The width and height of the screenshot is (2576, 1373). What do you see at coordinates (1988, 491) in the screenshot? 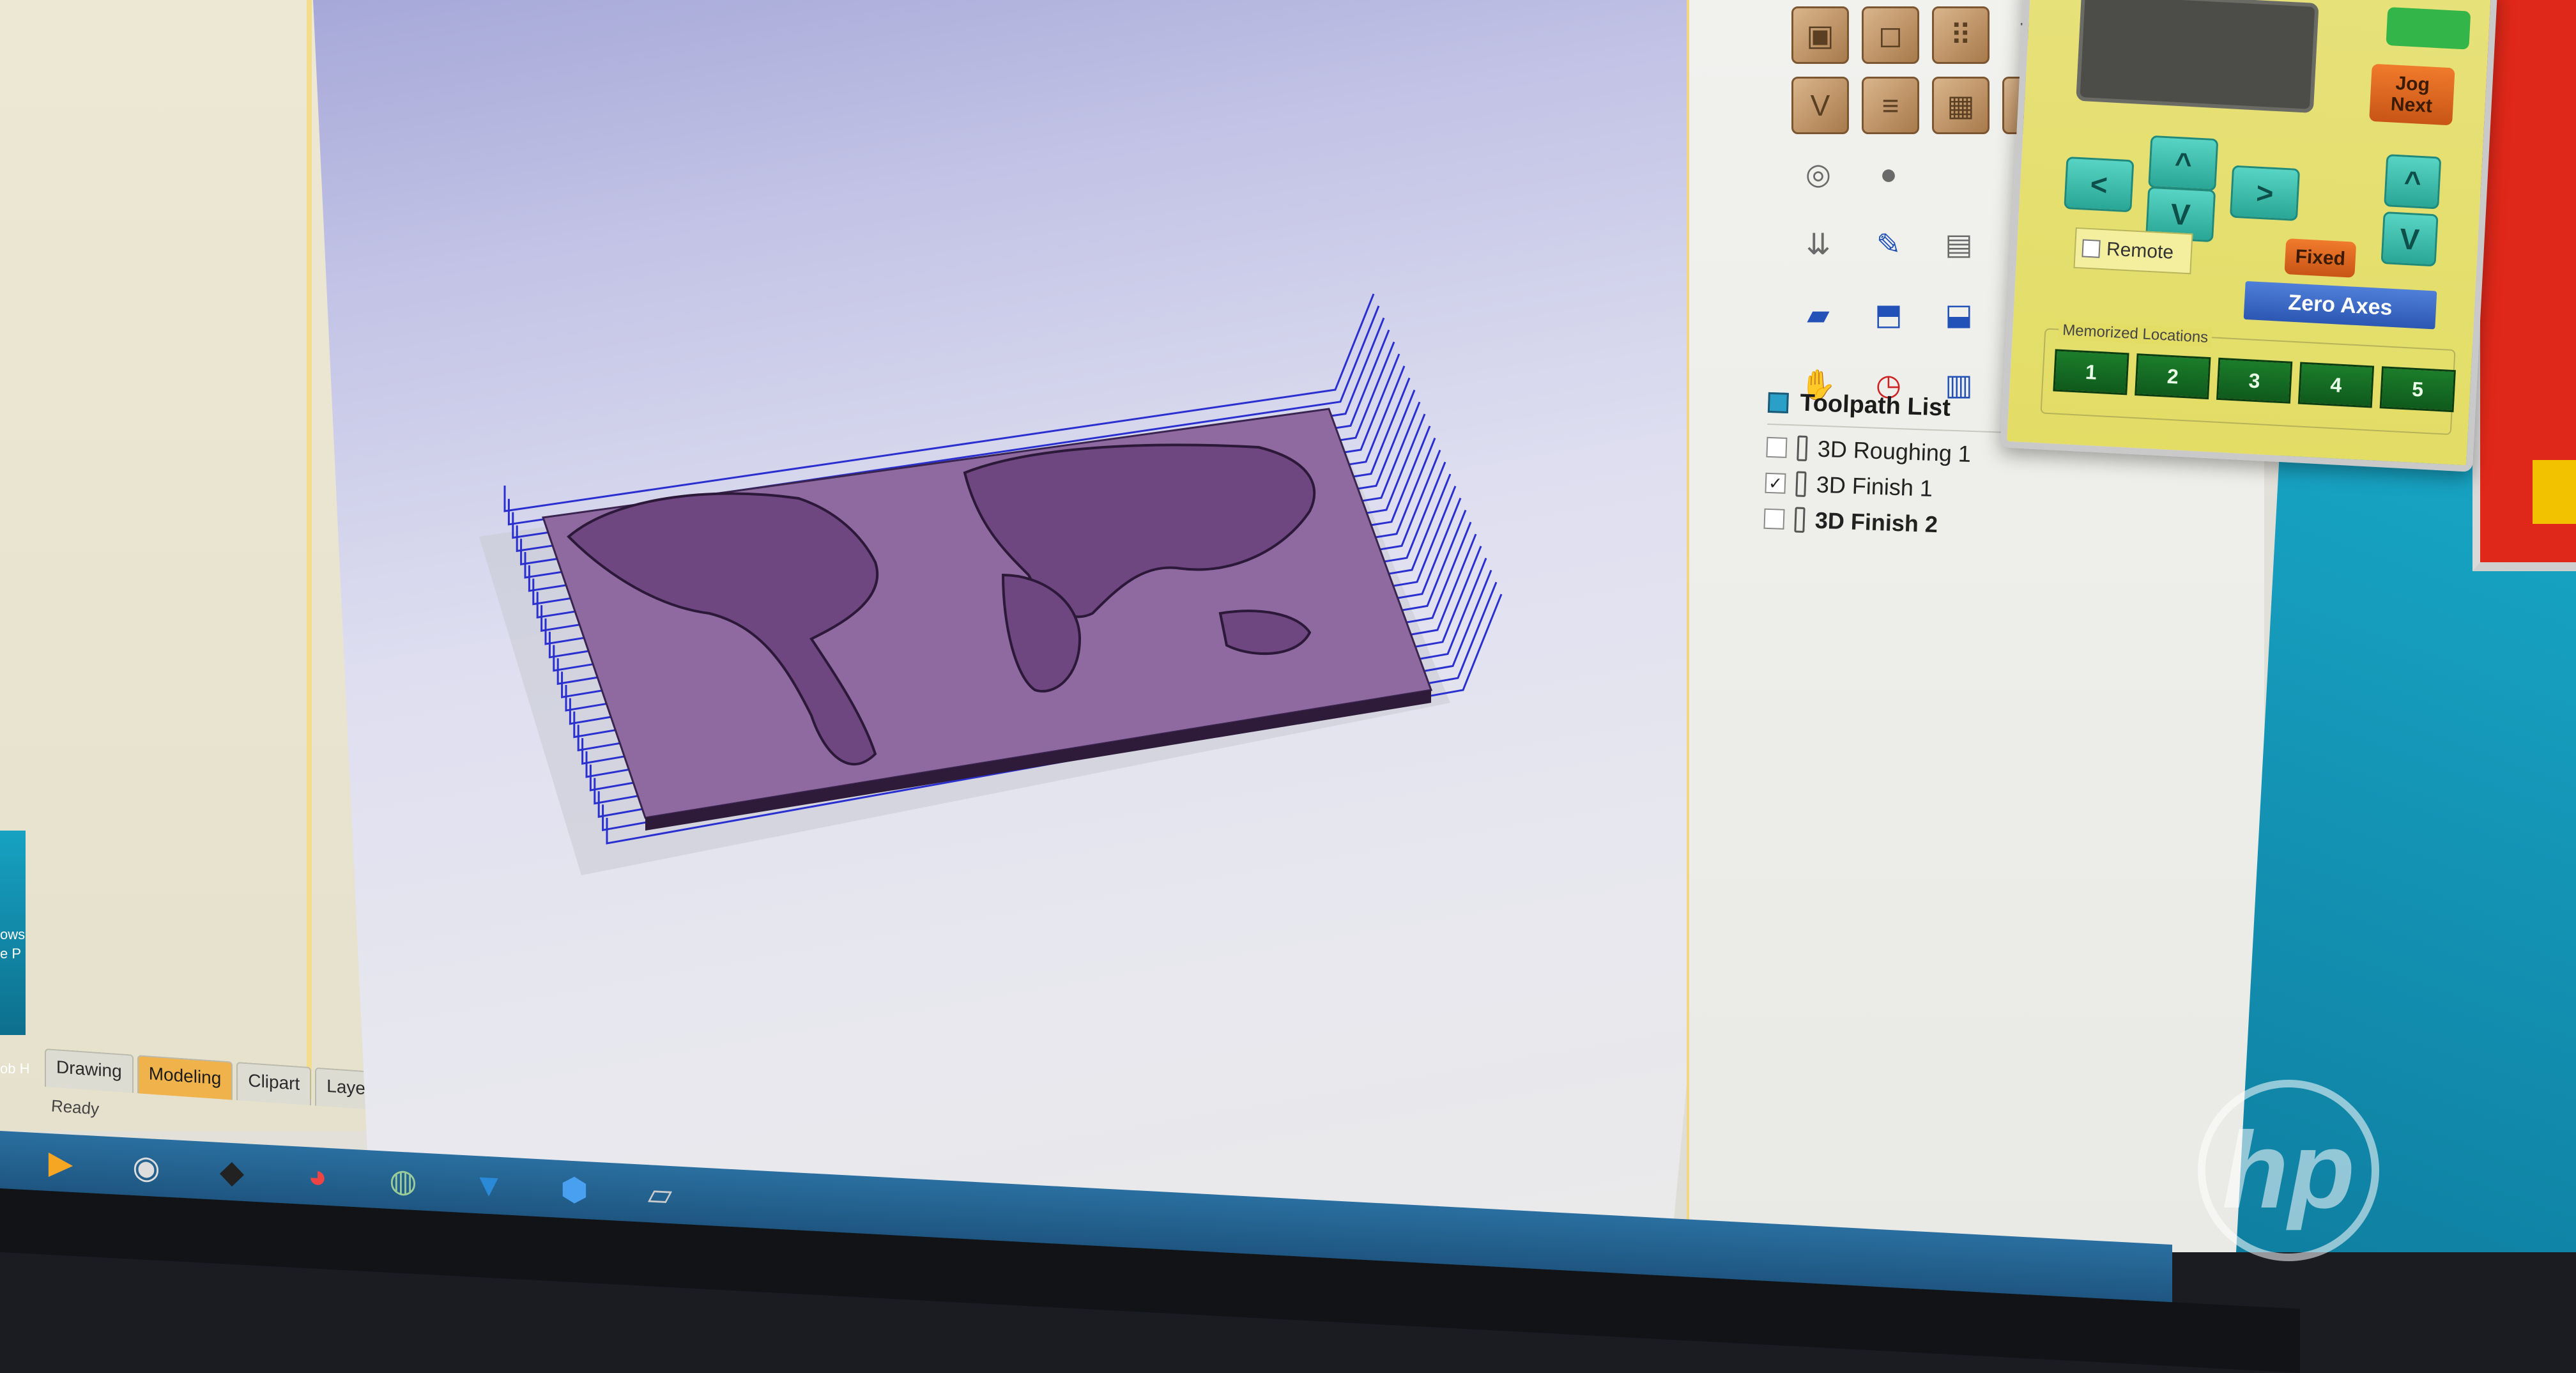
I see `toolpath-item: ✓ 3D Finish 1` at bounding box center [1988, 491].